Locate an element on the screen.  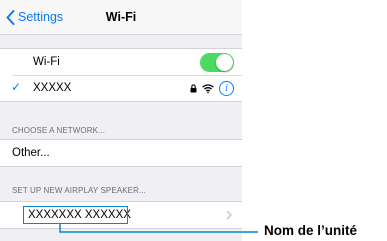
callout-line is located at coordinates (158, 228).